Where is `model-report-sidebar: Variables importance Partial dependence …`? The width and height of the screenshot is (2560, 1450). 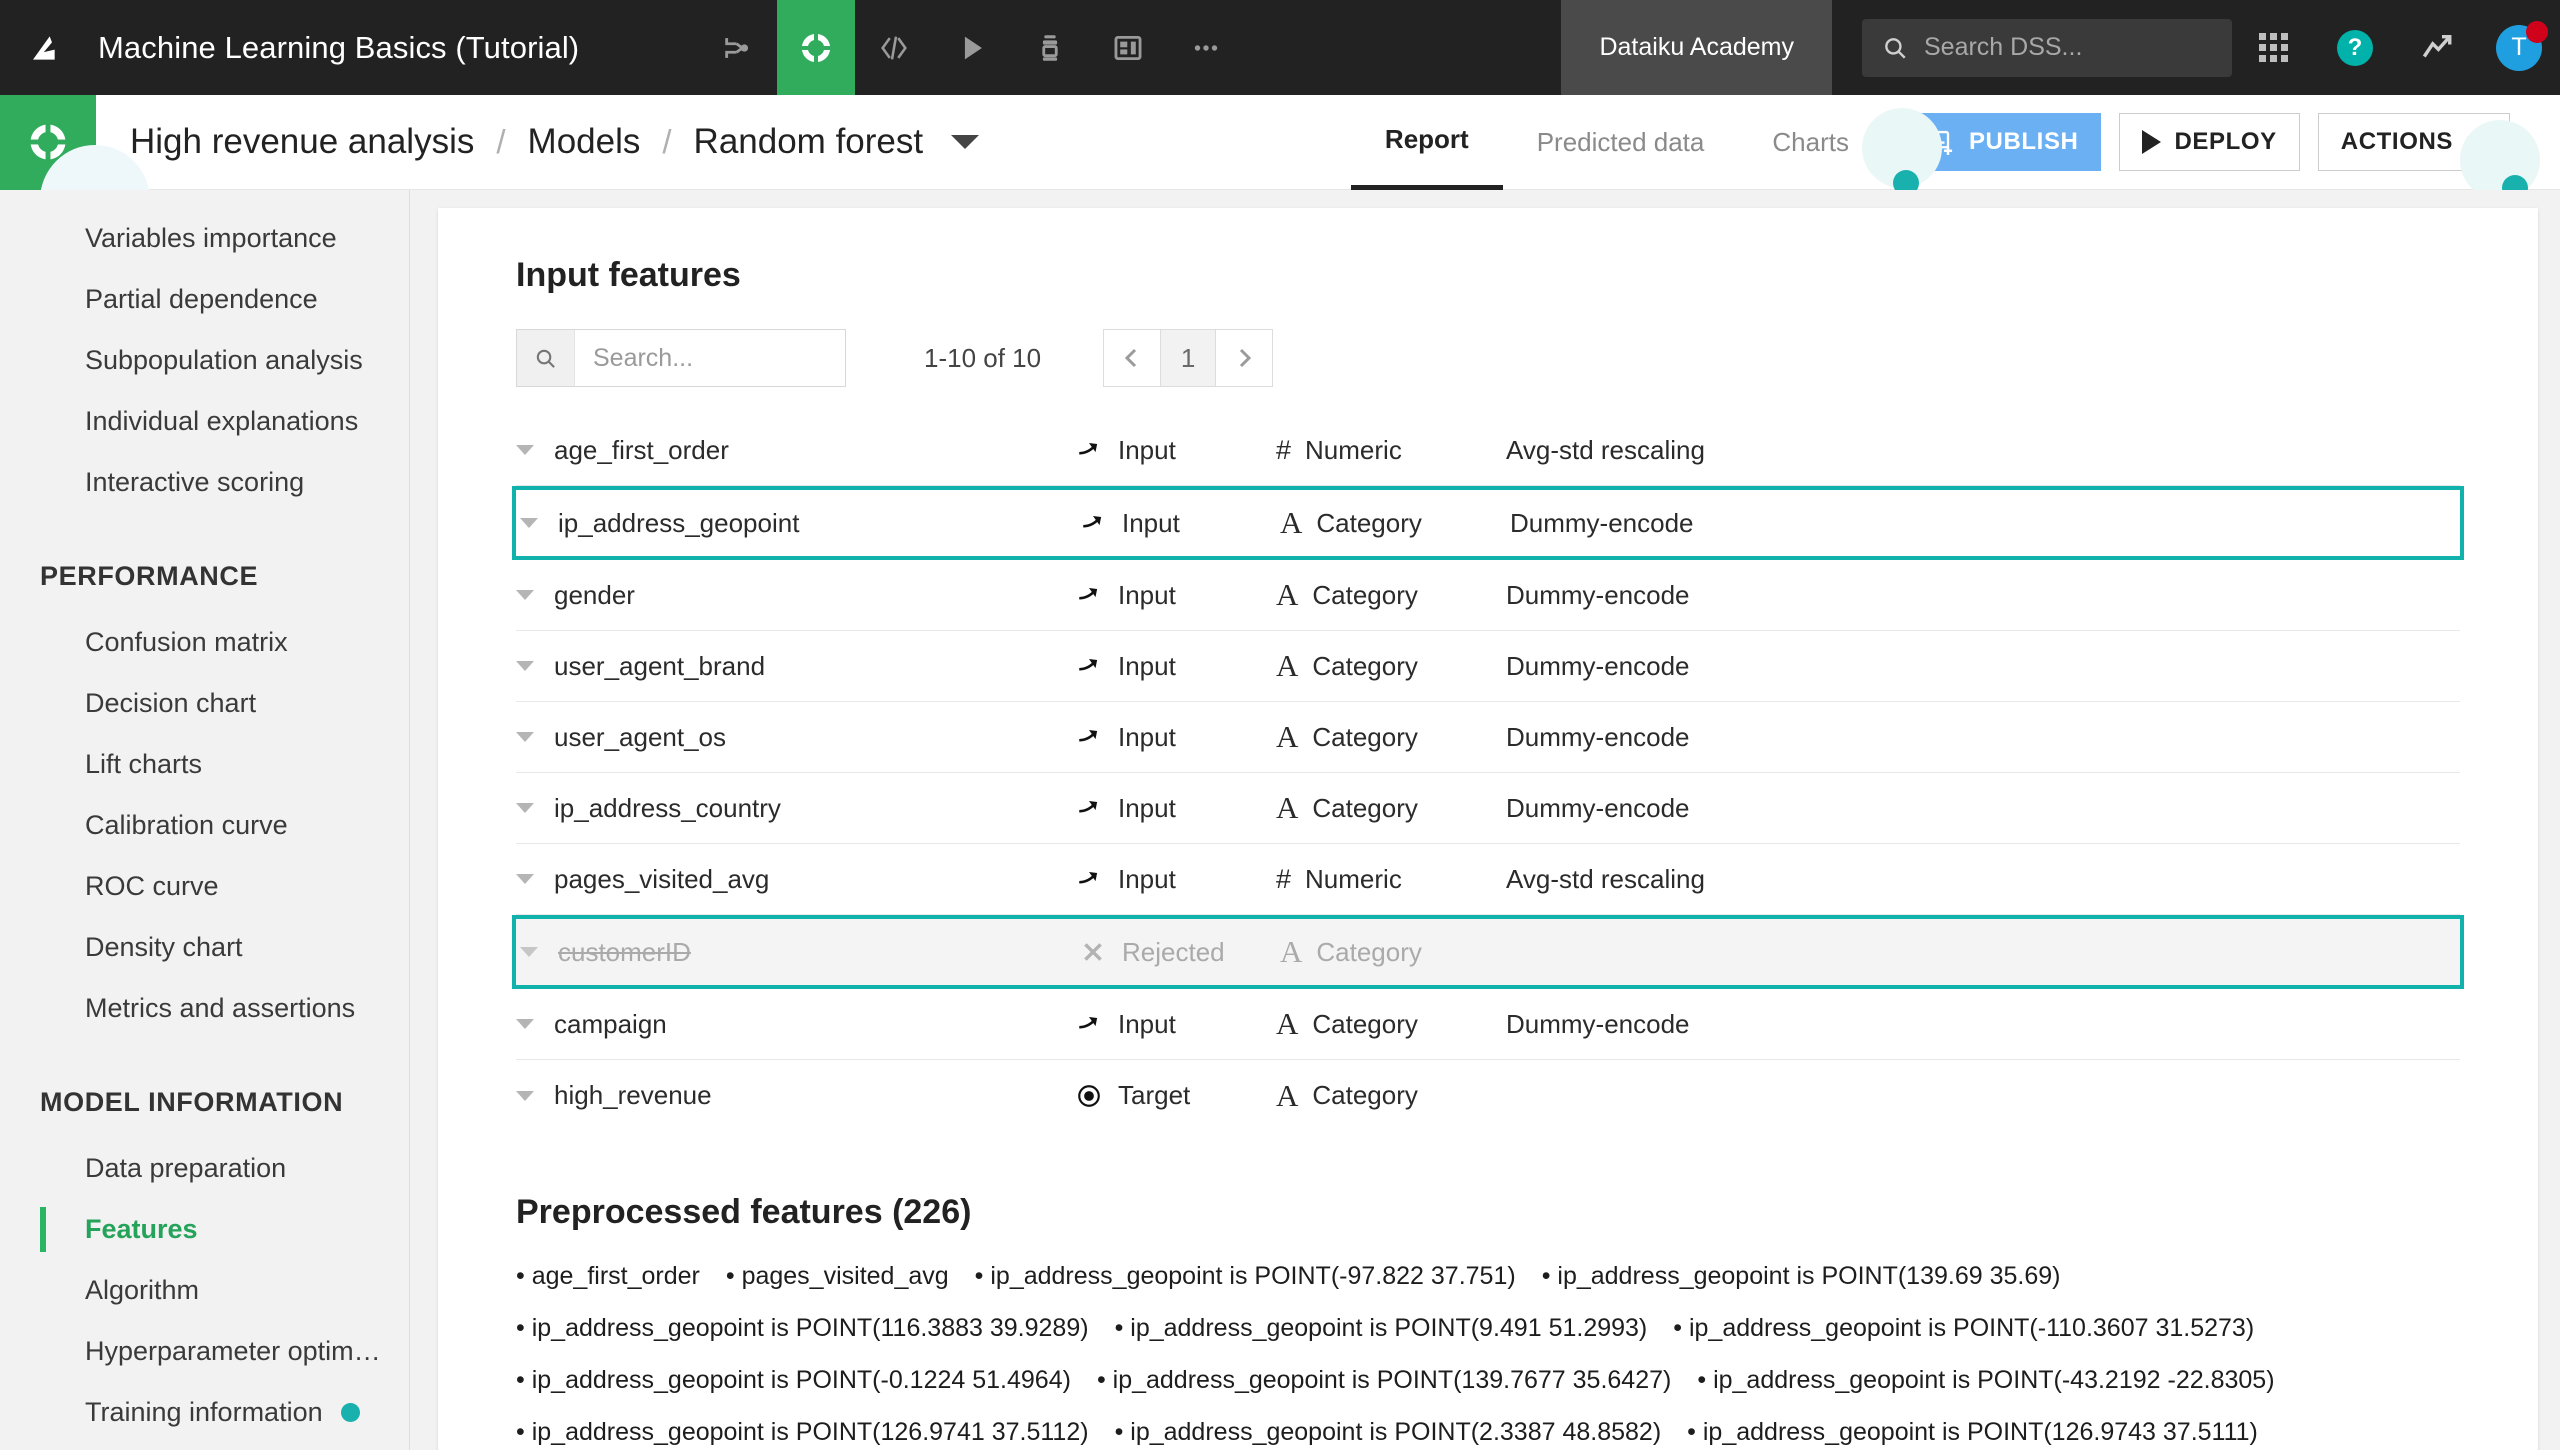 model-report-sidebar: Variables importance Partial dependence … is located at coordinates (205, 820).